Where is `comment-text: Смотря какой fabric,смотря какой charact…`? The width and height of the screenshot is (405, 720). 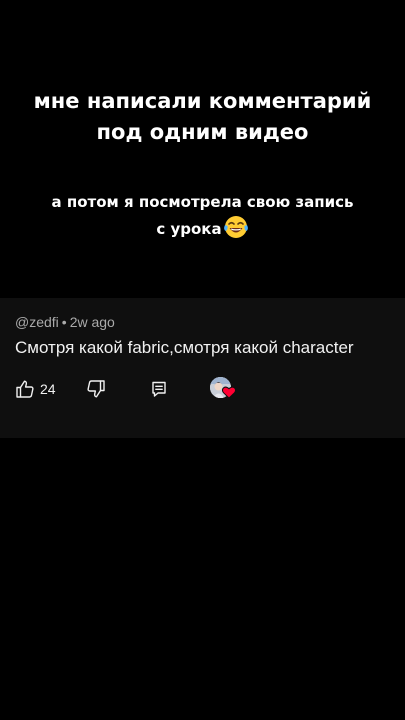 comment-text: Смотря какой fabric,смотря какой charact… is located at coordinates (184, 347).